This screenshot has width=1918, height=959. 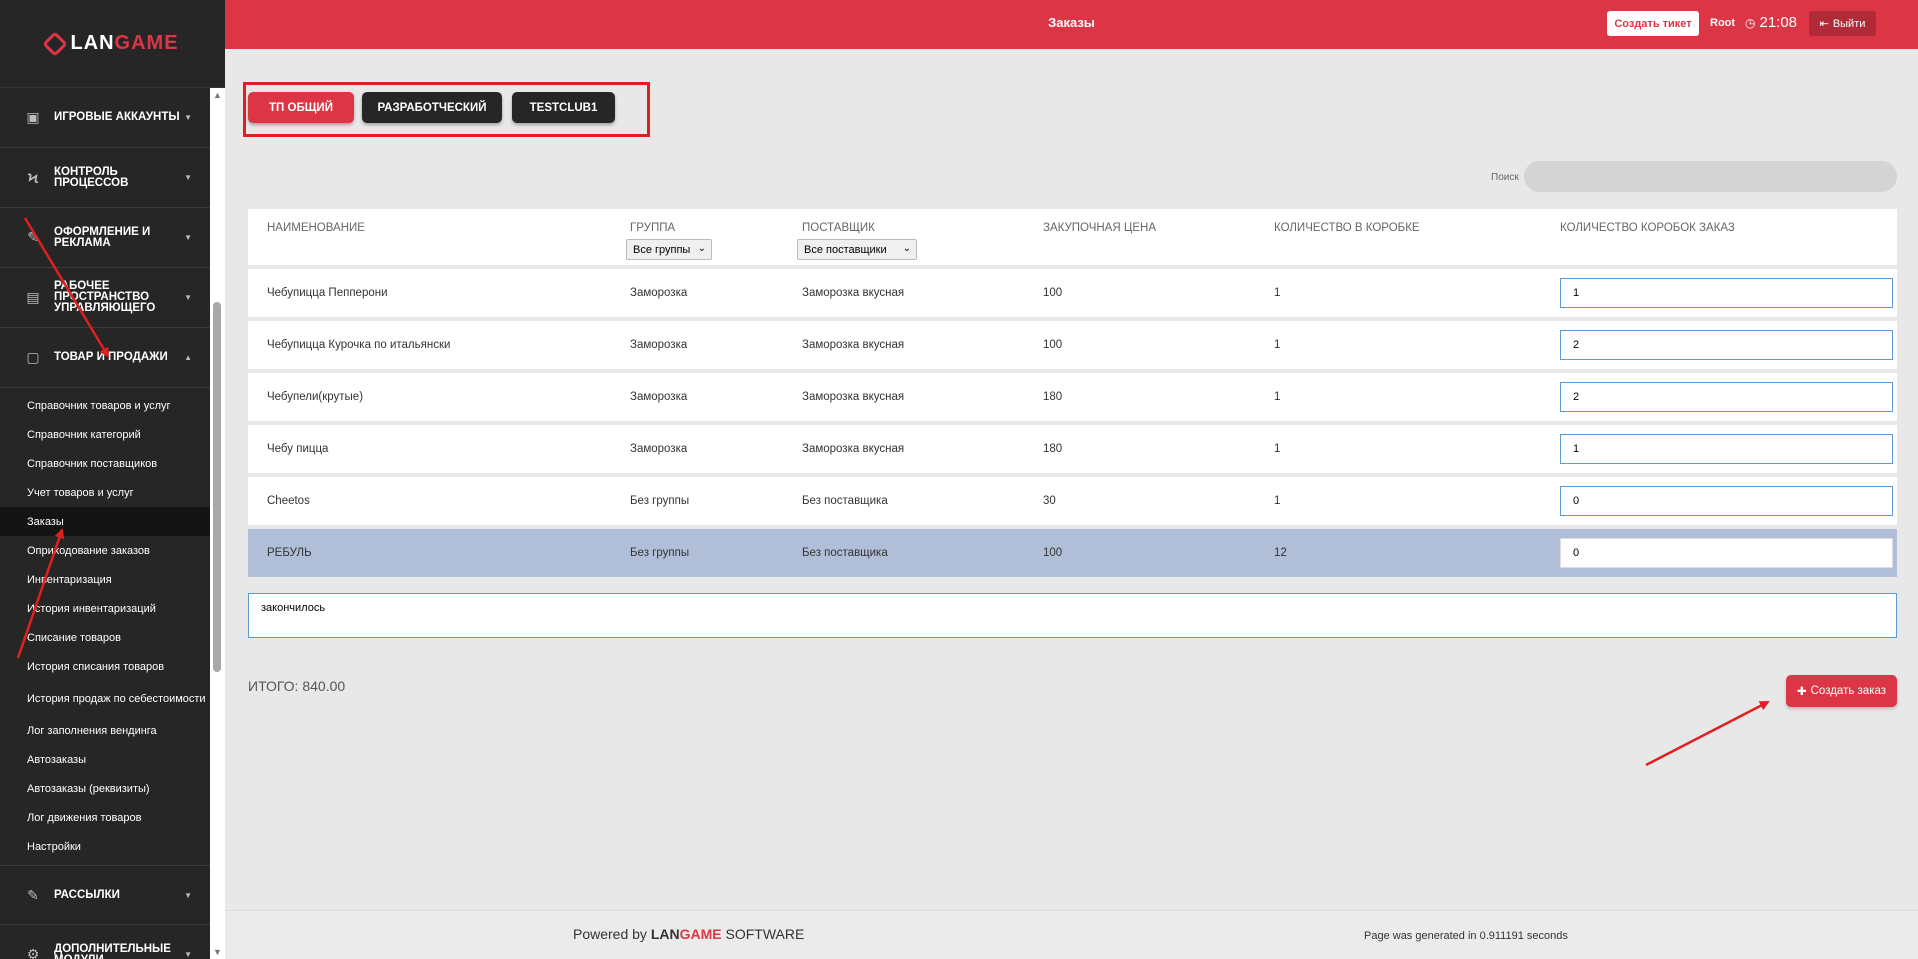 I want to click on order-comment-textarea: закончилось, so click(x=1072, y=615).